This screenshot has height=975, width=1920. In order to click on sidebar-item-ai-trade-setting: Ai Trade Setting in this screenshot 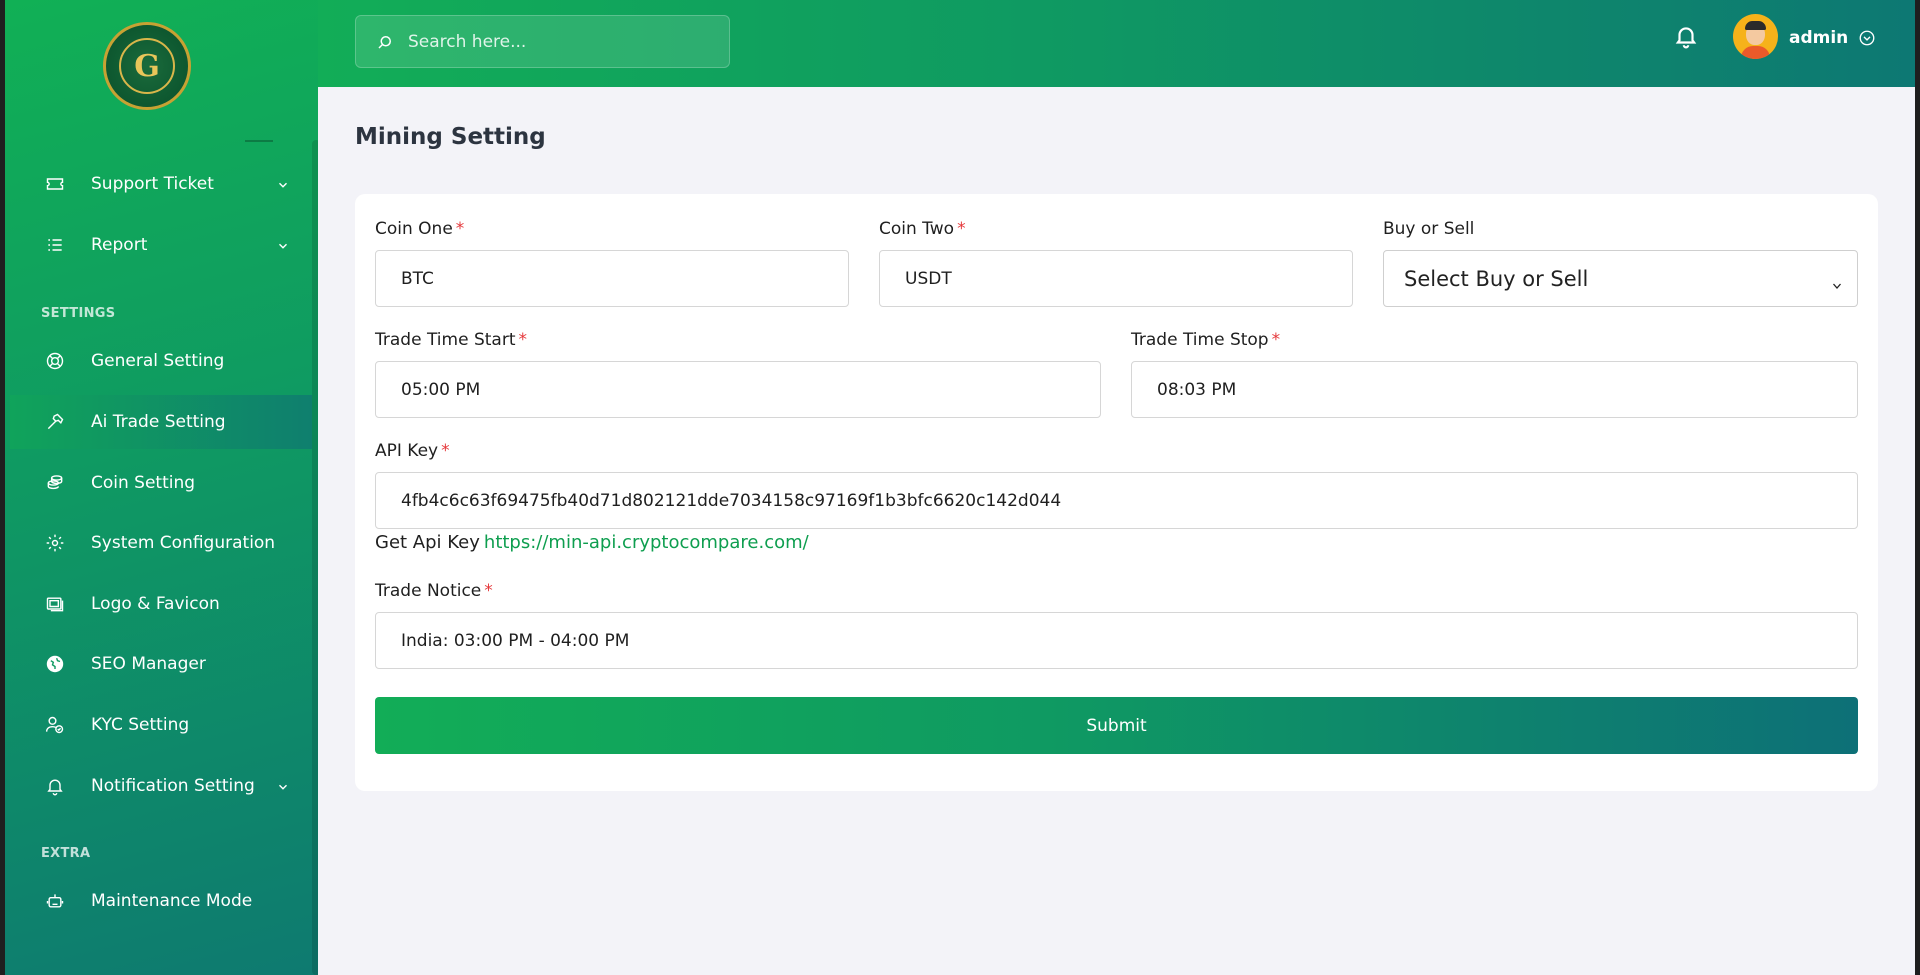, I will do `click(161, 422)`.